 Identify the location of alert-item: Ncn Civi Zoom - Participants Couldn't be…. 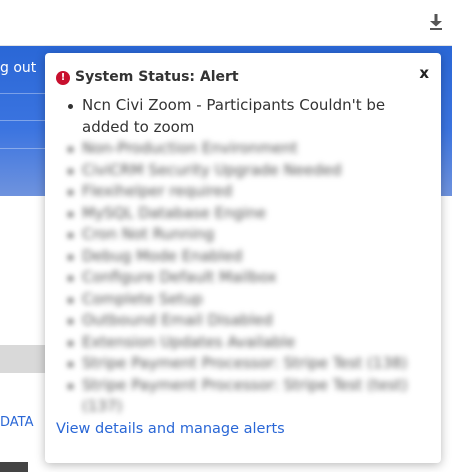
(238, 116).